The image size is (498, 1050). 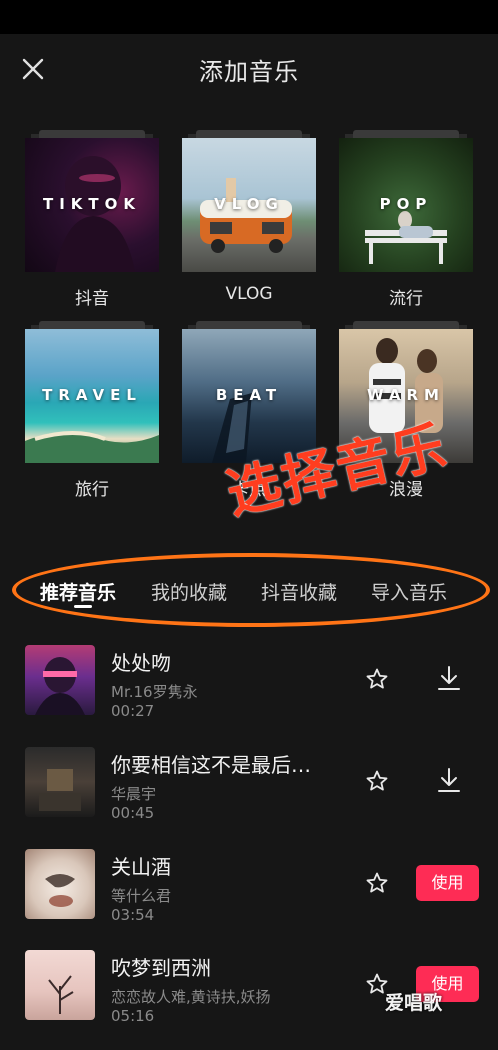 What do you see at coordinates (141, 663) in the screenshot?
I see `song-title: 处处吻` at bounding box center [141, 663].